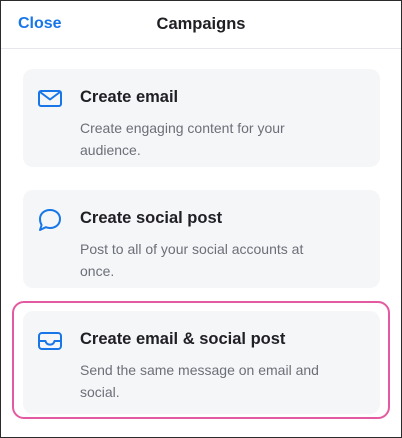 This screenshot has width=402, height=438. I want to click on option-title: Create social post, so click(151, 218).